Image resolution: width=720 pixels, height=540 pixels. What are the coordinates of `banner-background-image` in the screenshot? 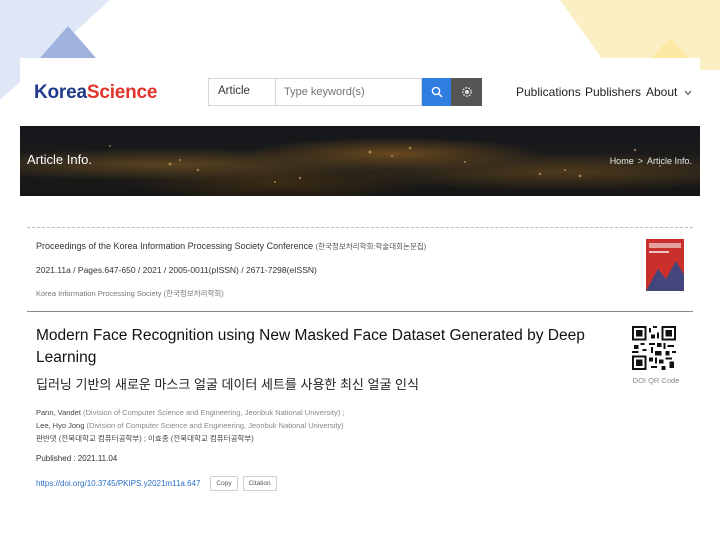 It's located at (385, 164).